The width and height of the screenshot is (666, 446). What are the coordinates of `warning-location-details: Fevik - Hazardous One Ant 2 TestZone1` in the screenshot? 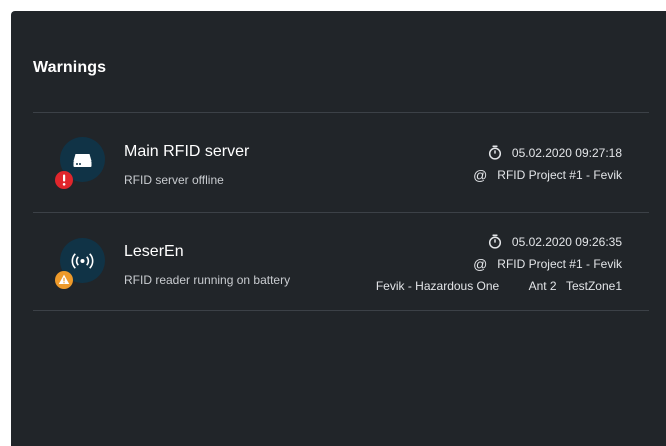 It's located at (499, 286).